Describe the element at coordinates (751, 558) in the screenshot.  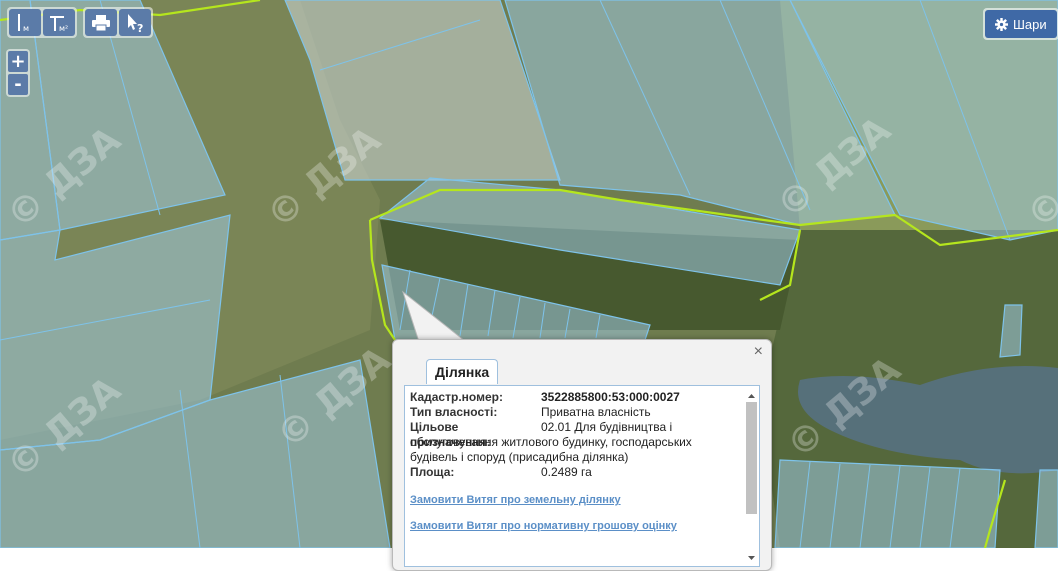
I see `scroll-down-icon` at that location.